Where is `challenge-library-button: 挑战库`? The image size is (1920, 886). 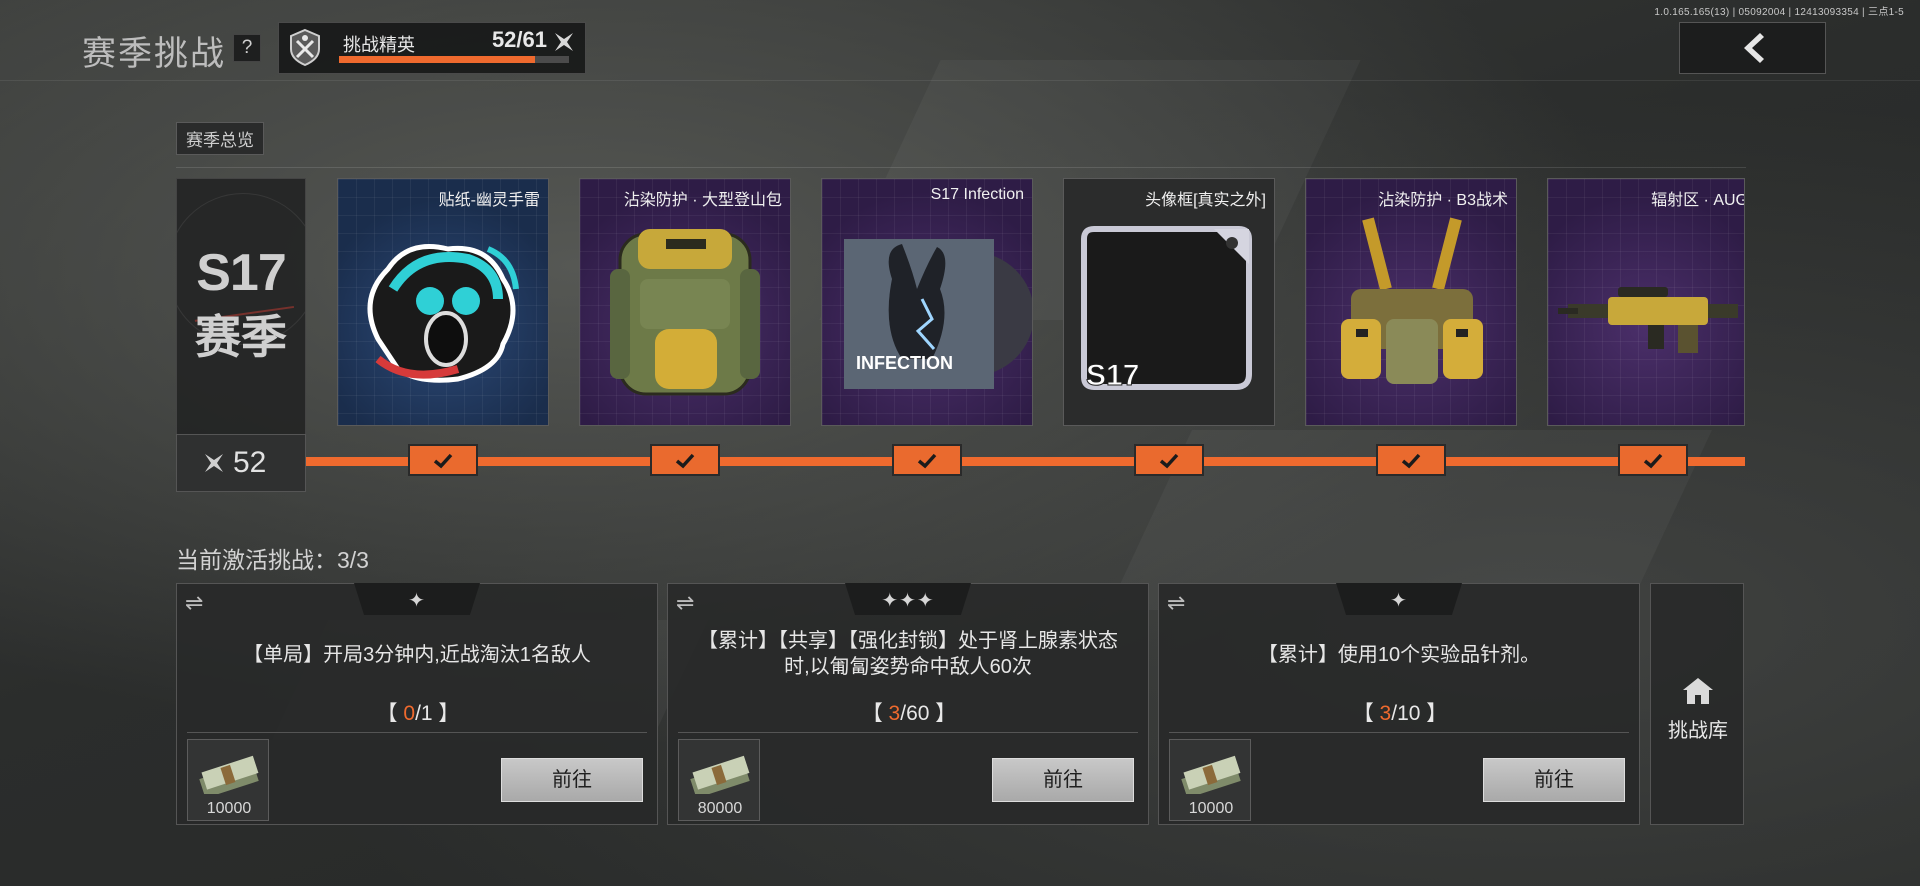 challenge-library-button: 挑战库 is located at coordinates (1697, 704).